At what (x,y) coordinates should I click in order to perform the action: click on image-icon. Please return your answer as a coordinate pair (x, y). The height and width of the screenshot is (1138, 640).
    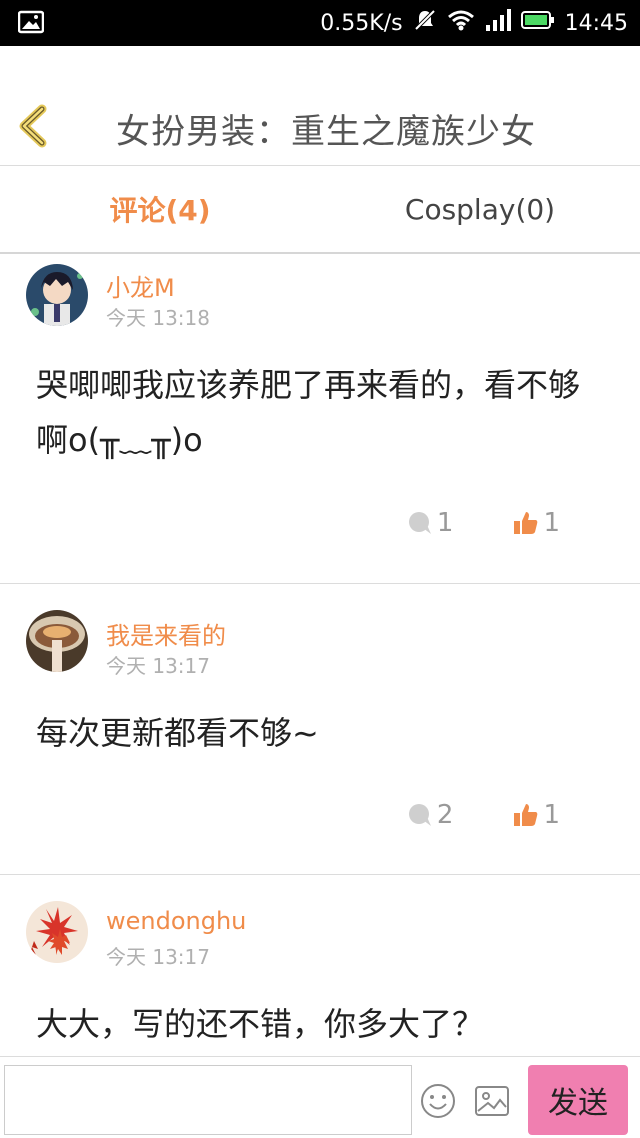
    Looking at the image, I should click on (492, 1101).